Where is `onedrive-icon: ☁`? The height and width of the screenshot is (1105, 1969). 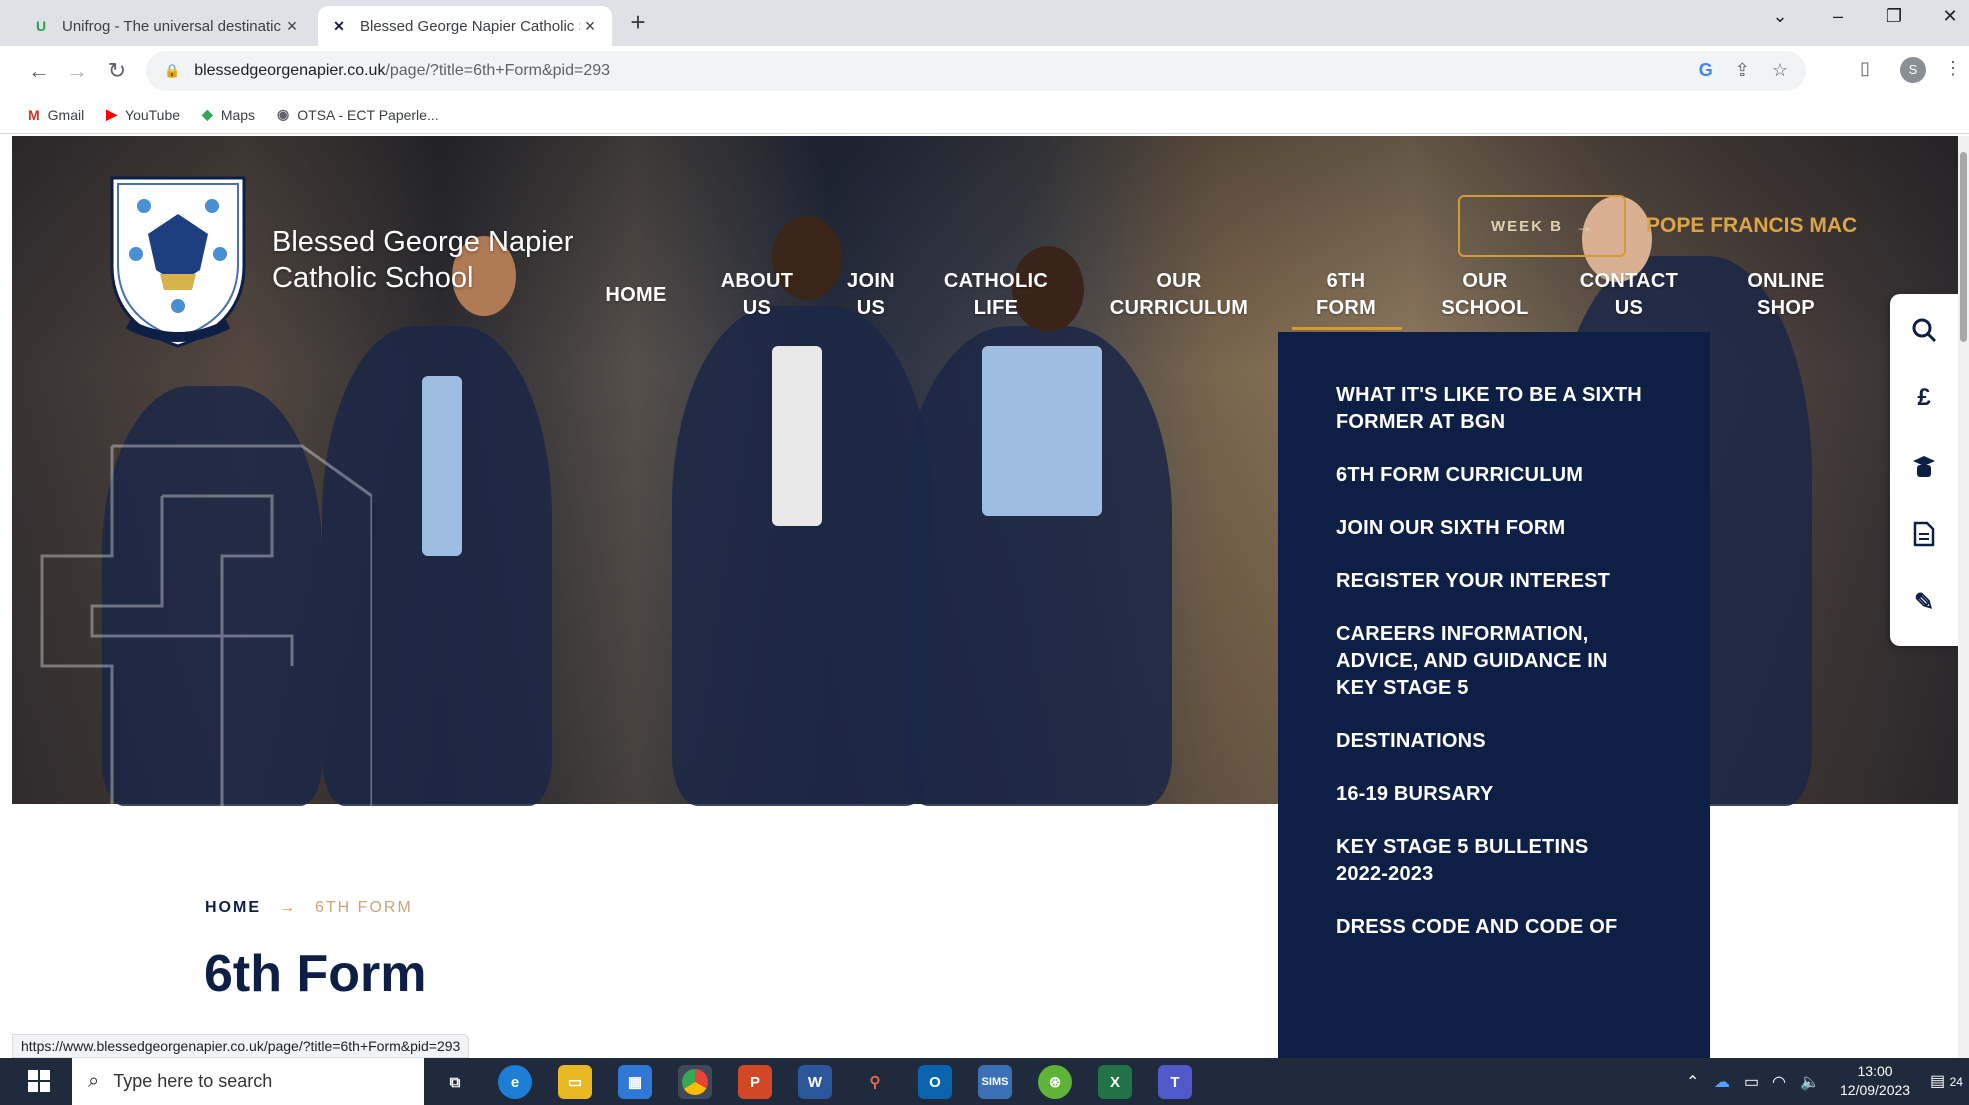
onedrive-icon: ☁ is located at coordinates (1722, 1082).